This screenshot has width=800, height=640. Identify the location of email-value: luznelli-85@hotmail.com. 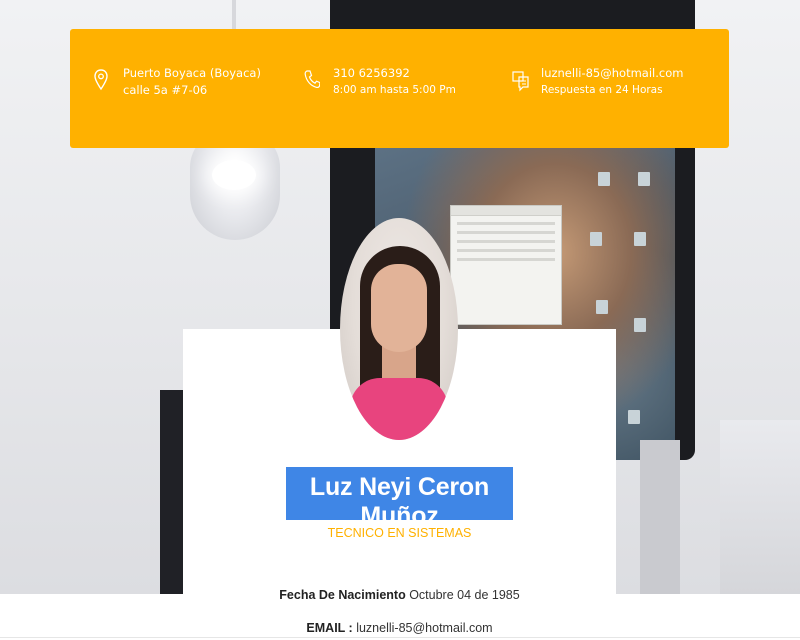
(424, 628).